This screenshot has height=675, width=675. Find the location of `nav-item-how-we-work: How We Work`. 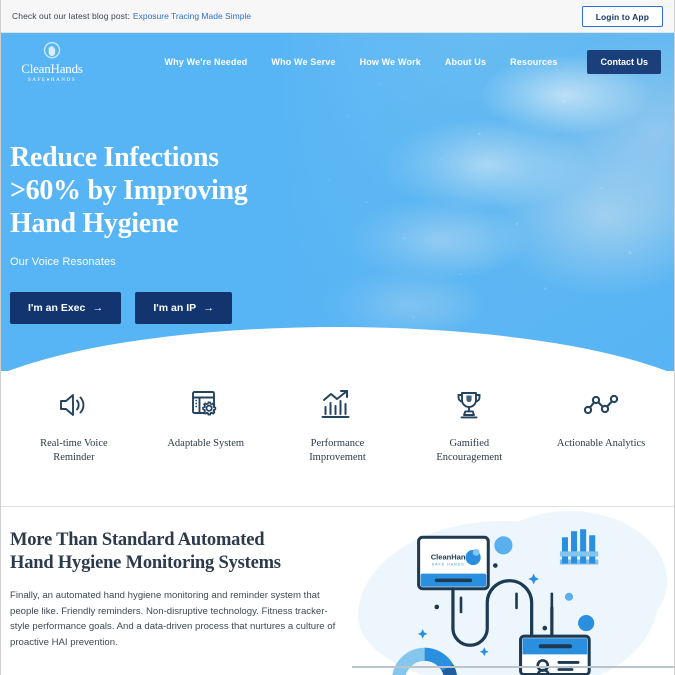

nav-item-how-we-work: How We Work is located at coordinates (390, 62).